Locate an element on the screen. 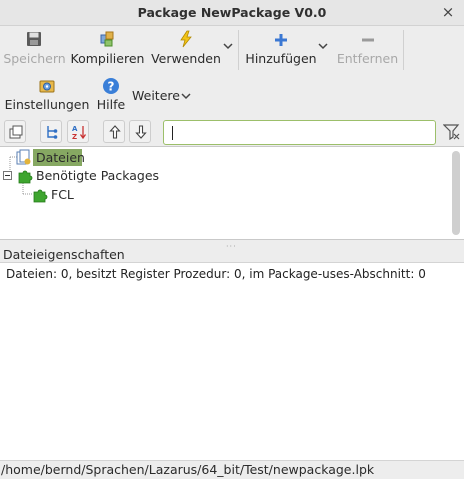 The height and width of the screenshot is (479, 464). svg-text: A is located at coordinates (75, 129).